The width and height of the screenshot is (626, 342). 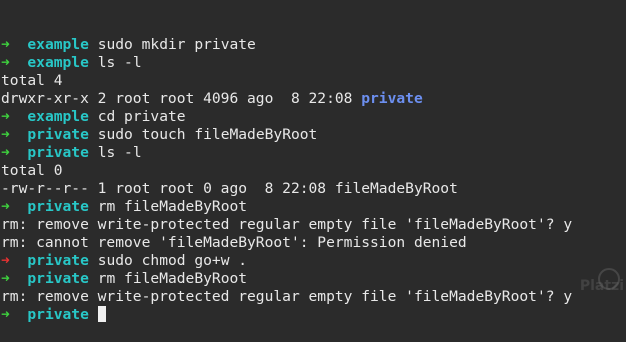 I want to click on prompt-line: ➜ private sudo touch fileMadeByRoot, so click(x=313, y=135).